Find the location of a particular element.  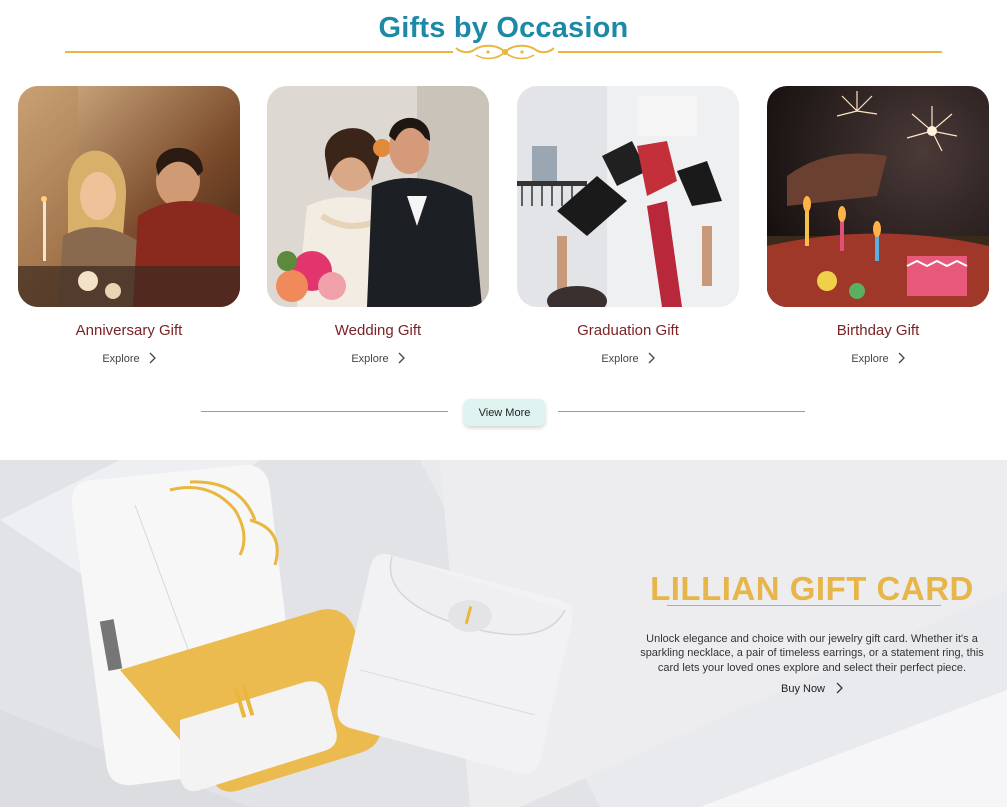

occasion-name: Wedding Gift is located at coordinates (378, 330).